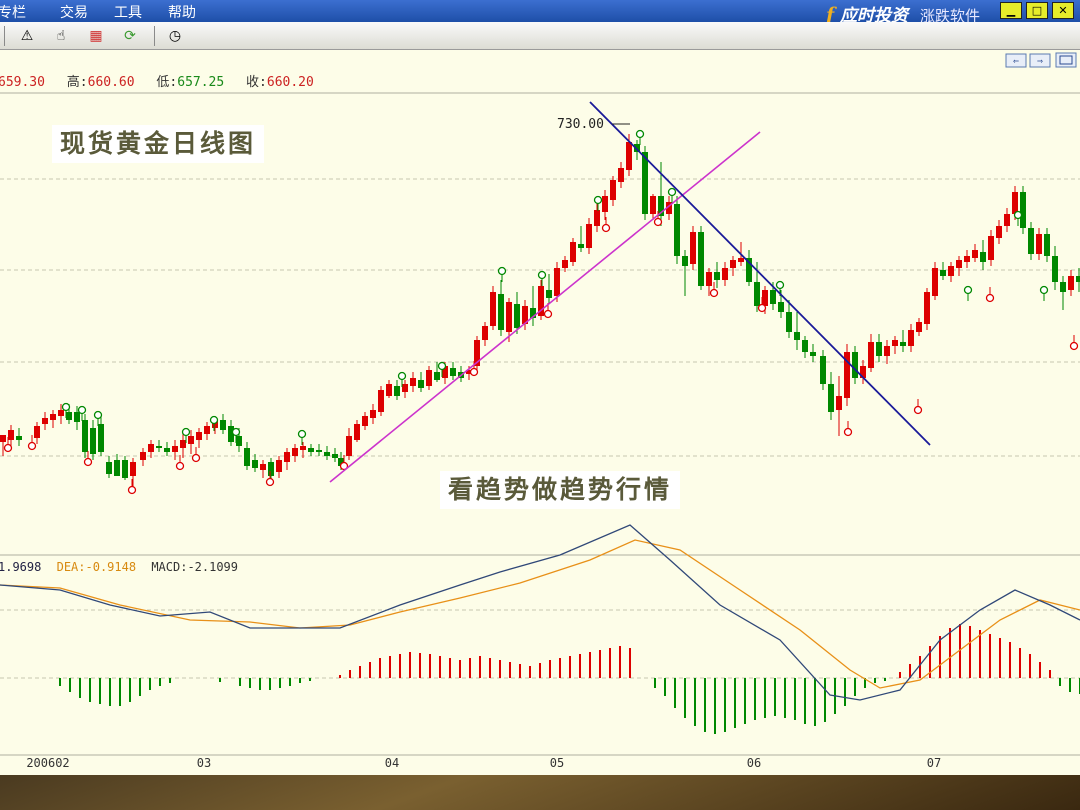 The height and width of the screenshot is (810, 1080). Describe the element at coordinates (74, 12) in the screenshot. I see `menu-item-trade: 交易` at that location.